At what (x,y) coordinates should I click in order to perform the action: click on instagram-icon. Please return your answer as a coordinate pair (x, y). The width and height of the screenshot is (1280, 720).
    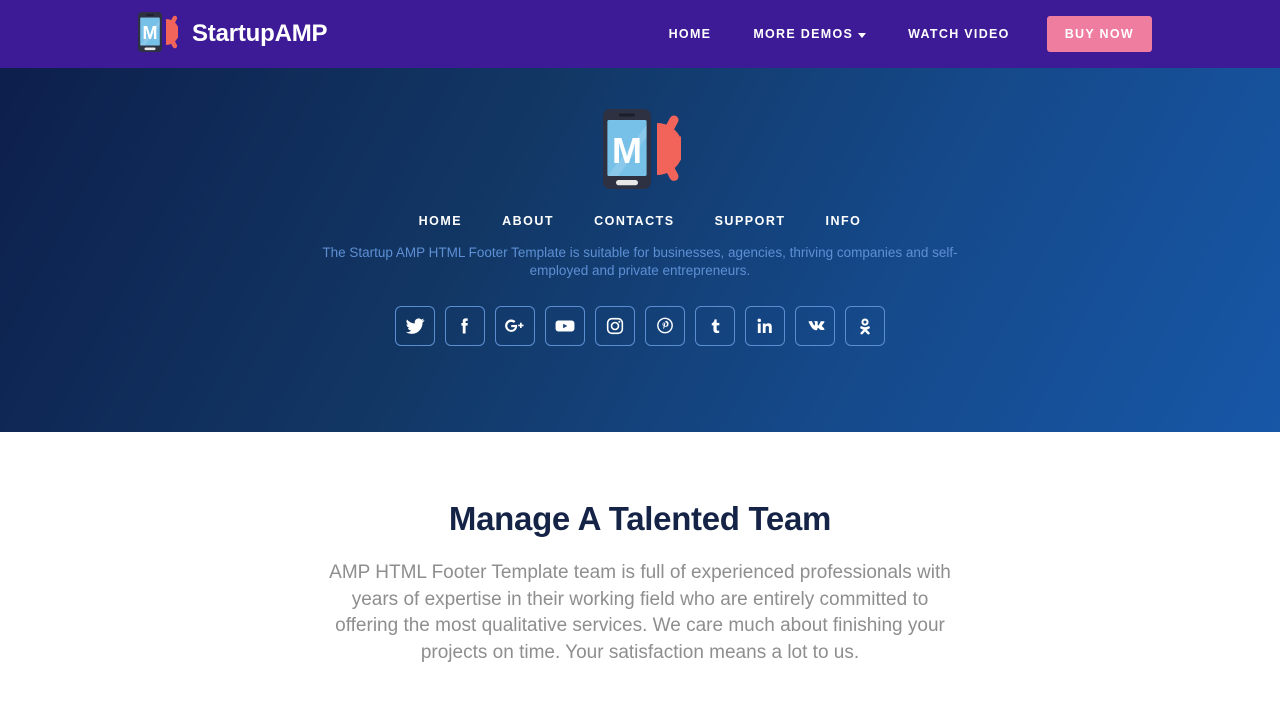
    Looking at the image, I should click on (615, 326).